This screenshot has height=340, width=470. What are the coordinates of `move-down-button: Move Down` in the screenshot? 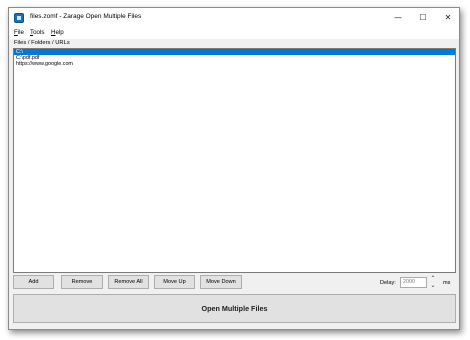 It's located at (221, 282).